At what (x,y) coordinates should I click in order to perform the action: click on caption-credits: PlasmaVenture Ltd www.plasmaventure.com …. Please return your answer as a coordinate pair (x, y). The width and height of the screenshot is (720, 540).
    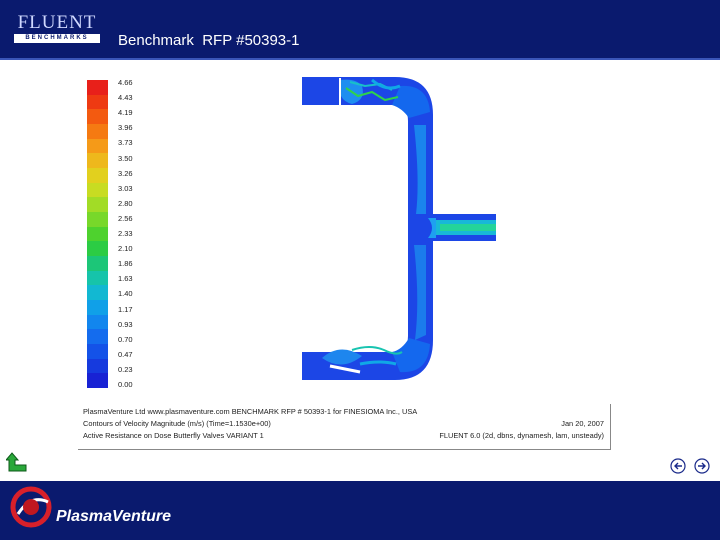
    Looking at the image, I should click on (250, 411).